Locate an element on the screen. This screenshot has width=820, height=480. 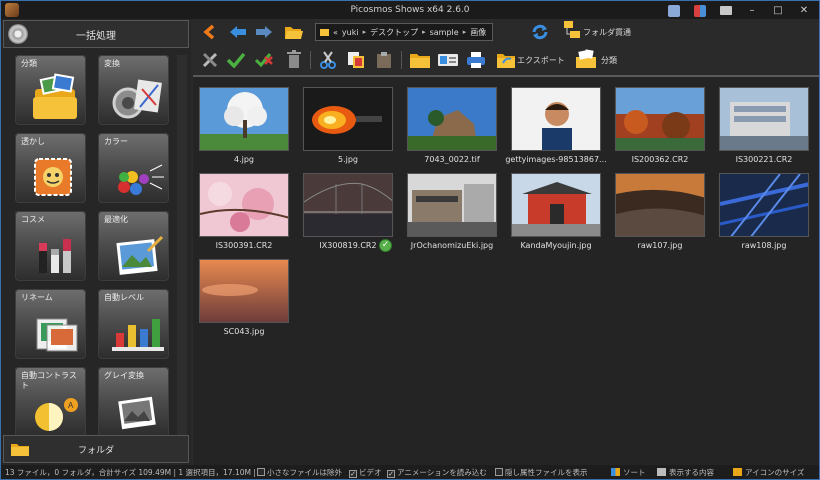
sort-button: ソート is located at coordinates (628, 472).